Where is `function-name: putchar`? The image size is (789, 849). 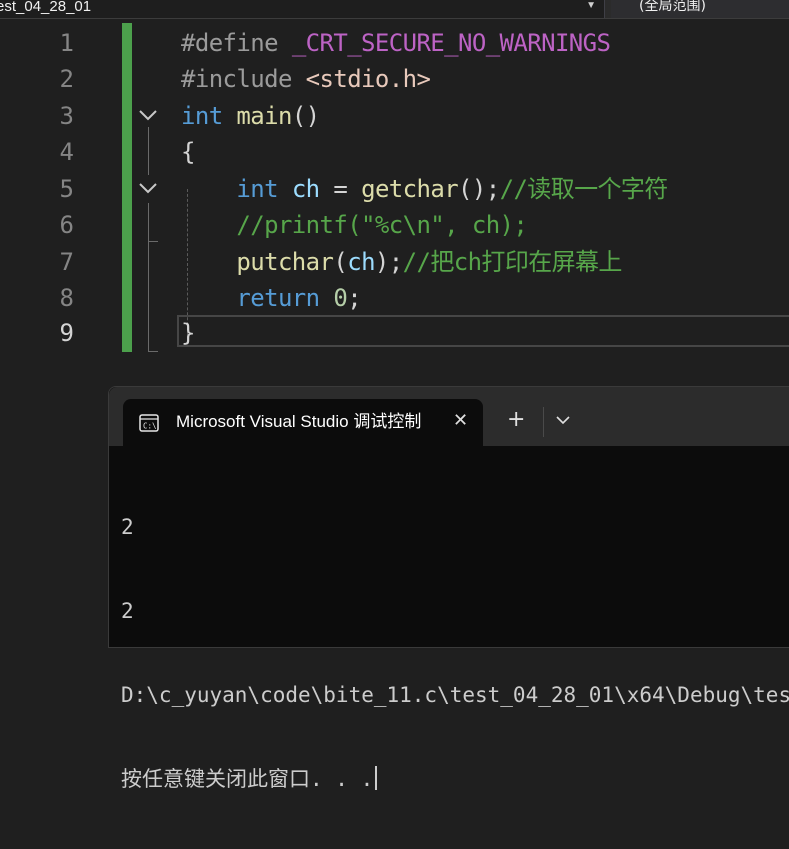
function-name: putchar is located at coordinates (285, 262).